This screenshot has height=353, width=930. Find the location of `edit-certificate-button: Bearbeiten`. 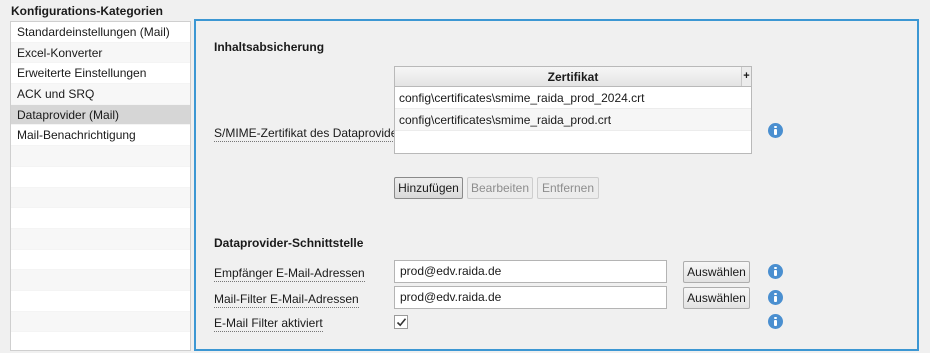

edit-certificate-button: Bearbeiten is located at coordinates (500, 188).